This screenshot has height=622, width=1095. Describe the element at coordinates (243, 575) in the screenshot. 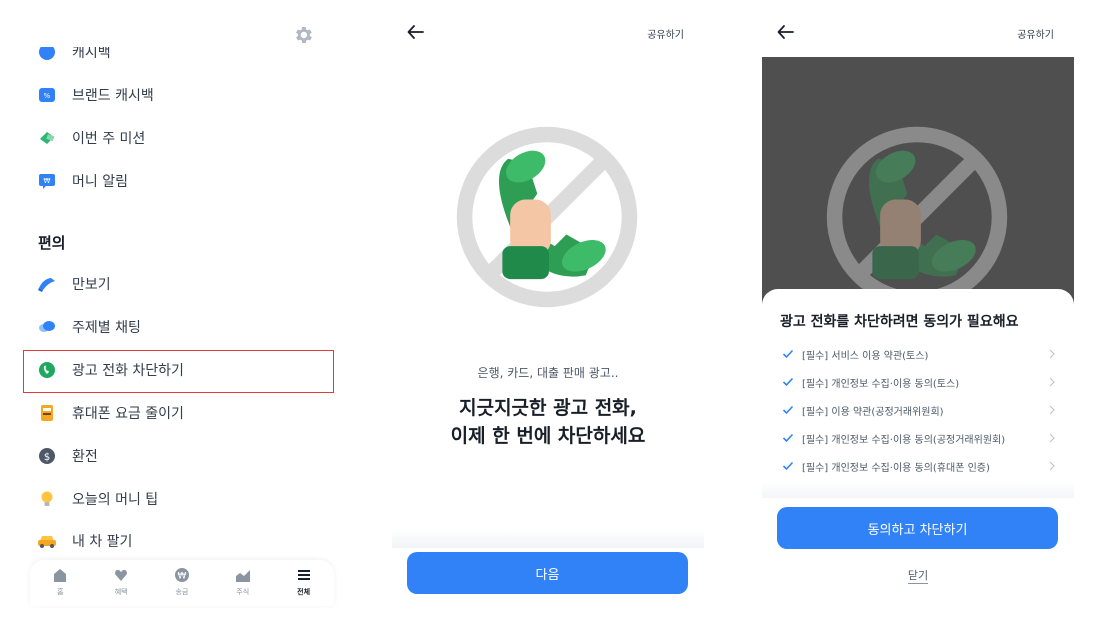

I see `stock-icon` at that location.